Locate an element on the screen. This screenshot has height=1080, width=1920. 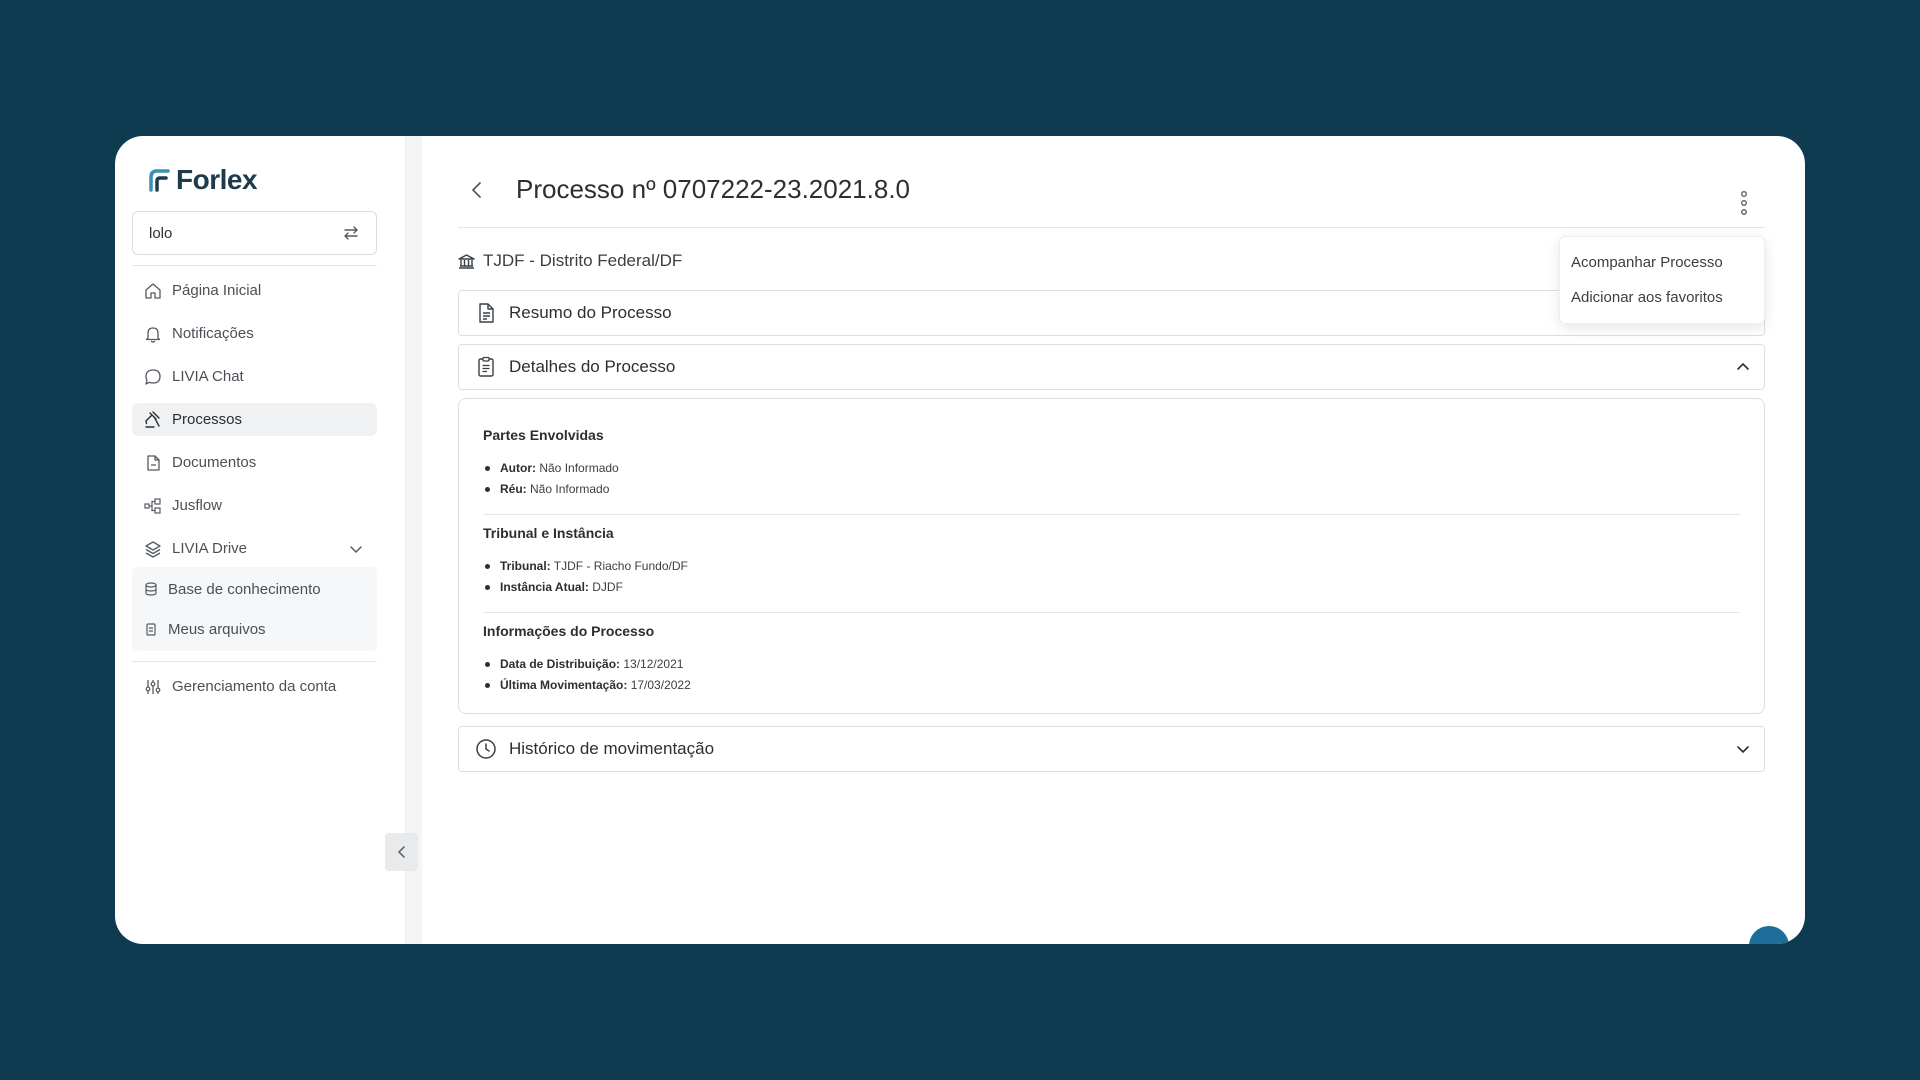
sidebar-item-label: Base de conhecimento is located at coordinates (244, 589).